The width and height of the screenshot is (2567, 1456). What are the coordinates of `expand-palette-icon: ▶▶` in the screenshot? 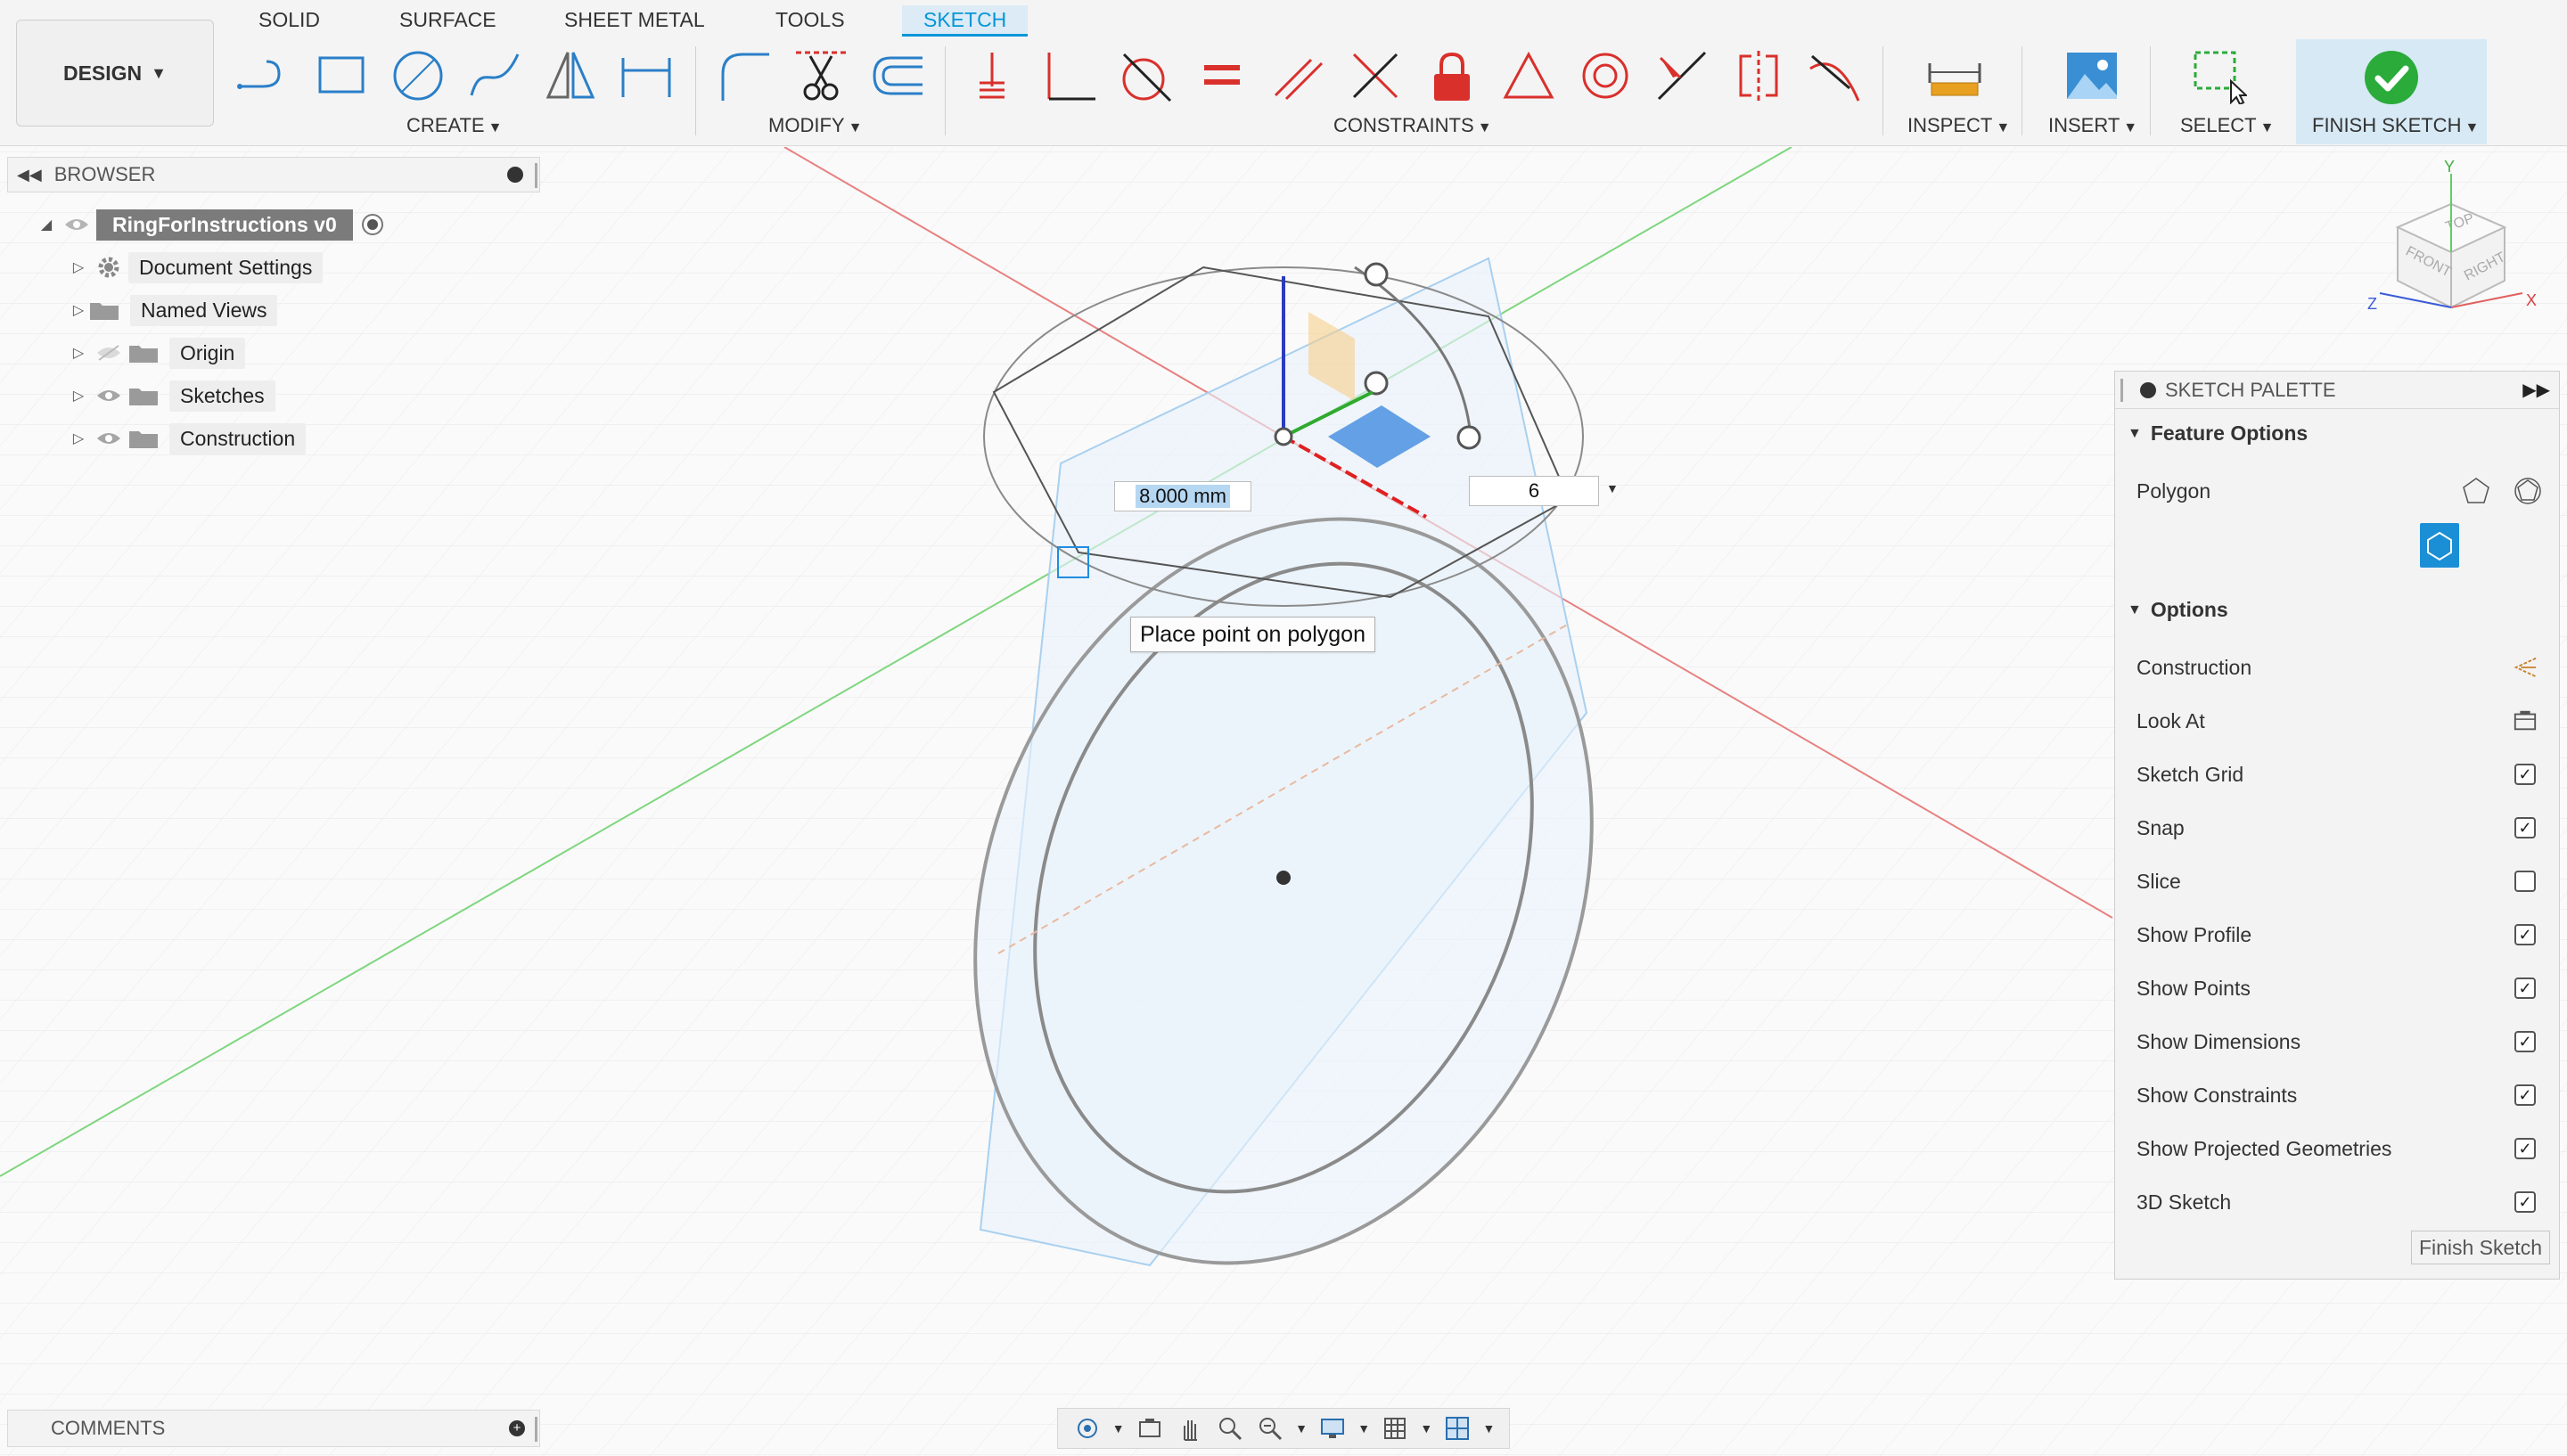 It's located at (2536, 390).